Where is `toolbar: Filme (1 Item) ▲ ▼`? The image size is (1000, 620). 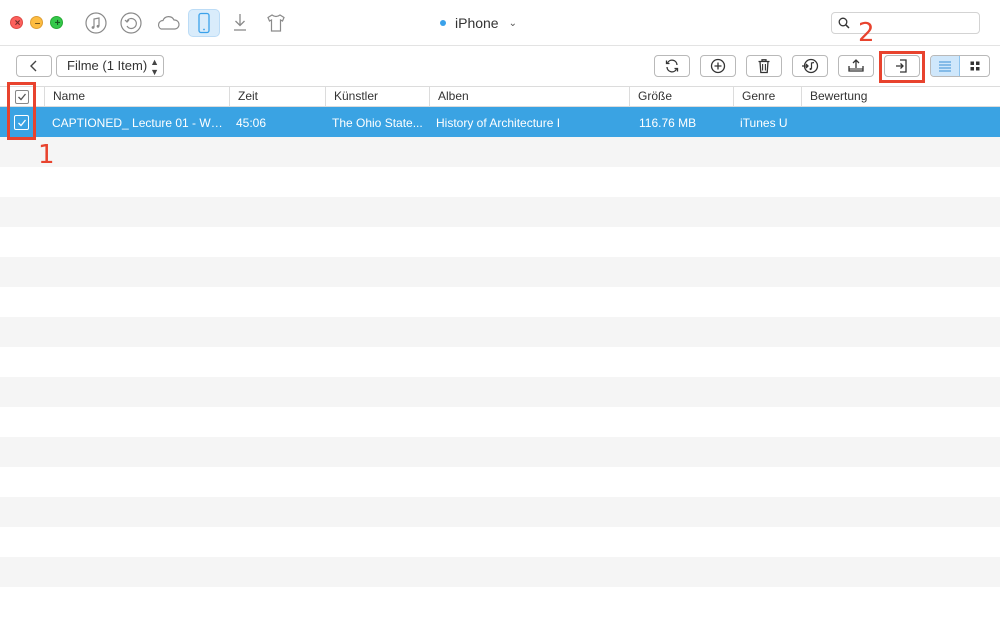
toolbar: Filme (1 Item) ▲ ▼ is located at coordinates (500, 66).